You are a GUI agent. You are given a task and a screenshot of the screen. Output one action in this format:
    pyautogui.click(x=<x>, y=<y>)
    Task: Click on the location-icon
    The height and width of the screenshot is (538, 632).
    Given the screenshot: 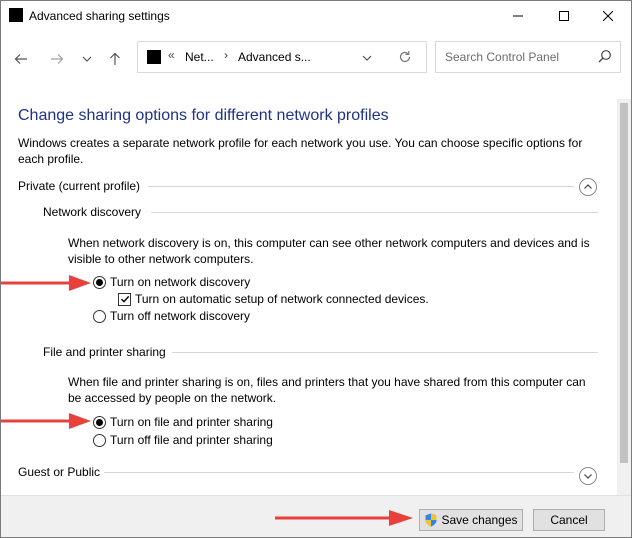 What is the action you would take?
    pyautogui.click(x=154, y=57)
    